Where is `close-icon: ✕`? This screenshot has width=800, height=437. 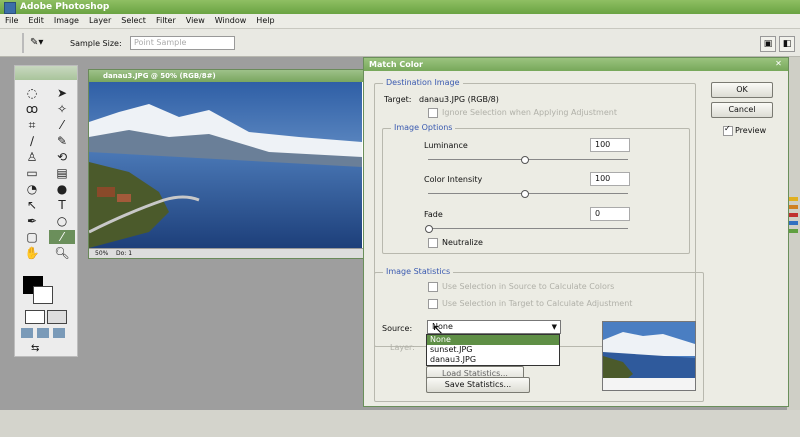
close-icon: ✕ is located at coordinates (778, 64).